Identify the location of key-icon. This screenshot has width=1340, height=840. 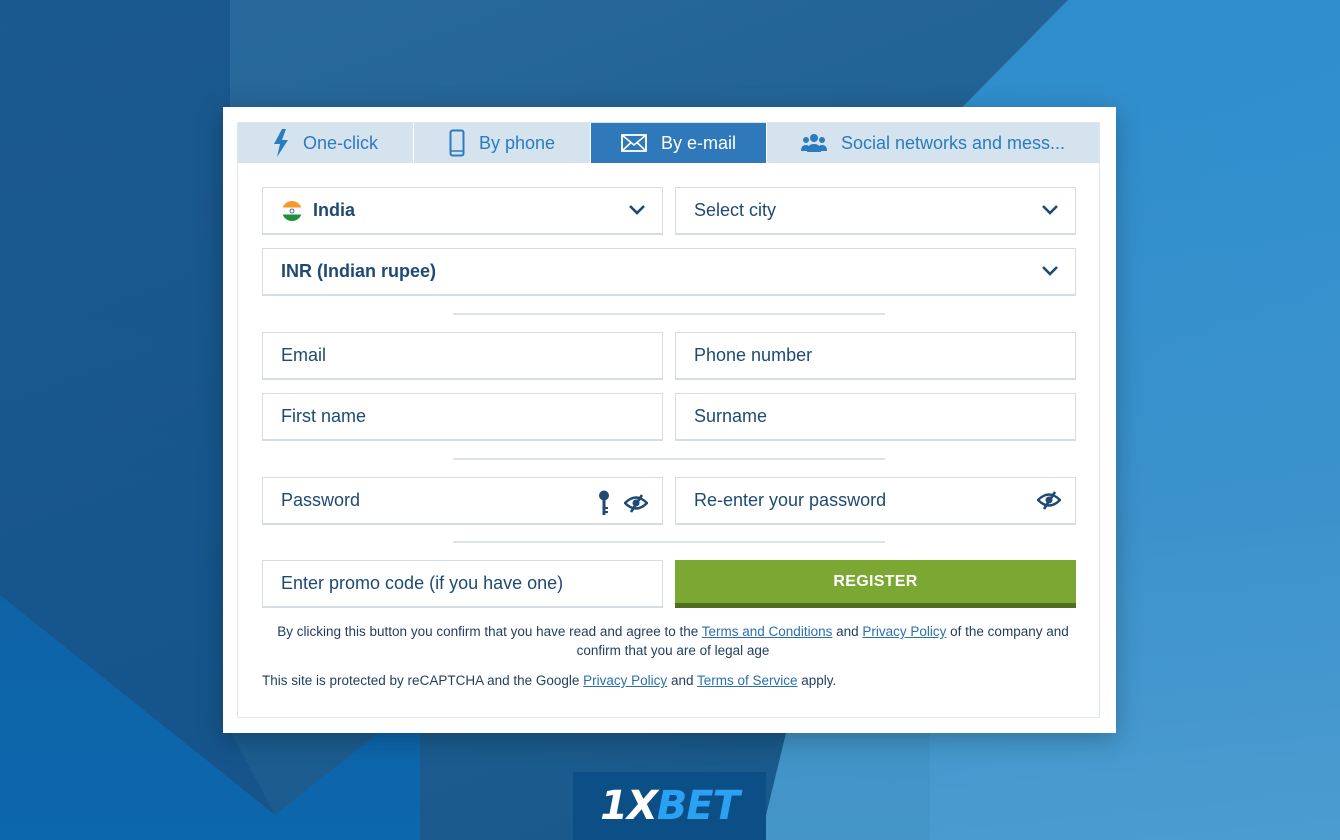
(604, 503).